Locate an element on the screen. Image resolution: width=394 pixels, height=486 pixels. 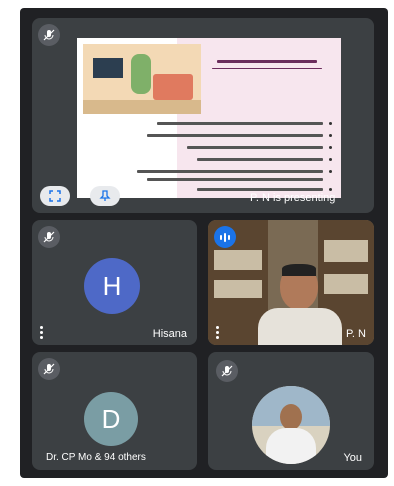
avatar is located at coordinates (291, 425).